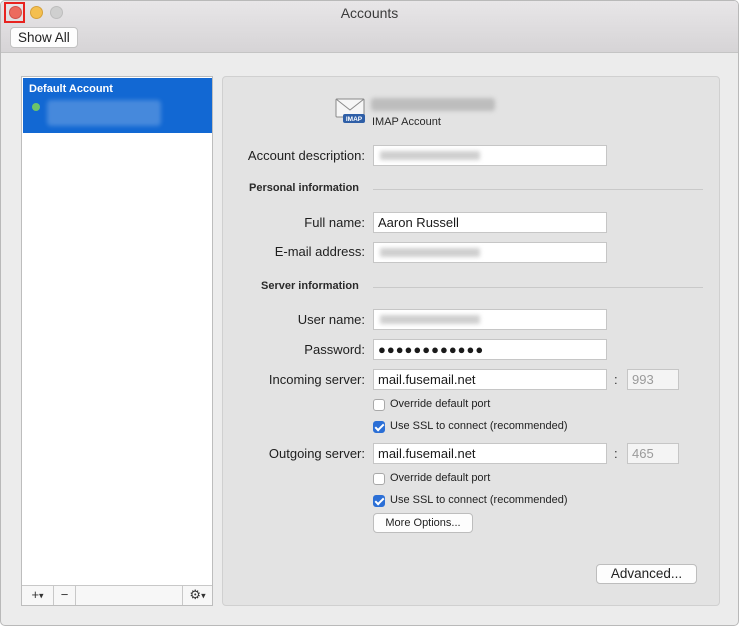 The height and width of the screenshot is (626, 739). What do you see at coordinates (406, 122) in the screenshot?
I see `account-type: IMAP Account` at bounding box center [406, 122].